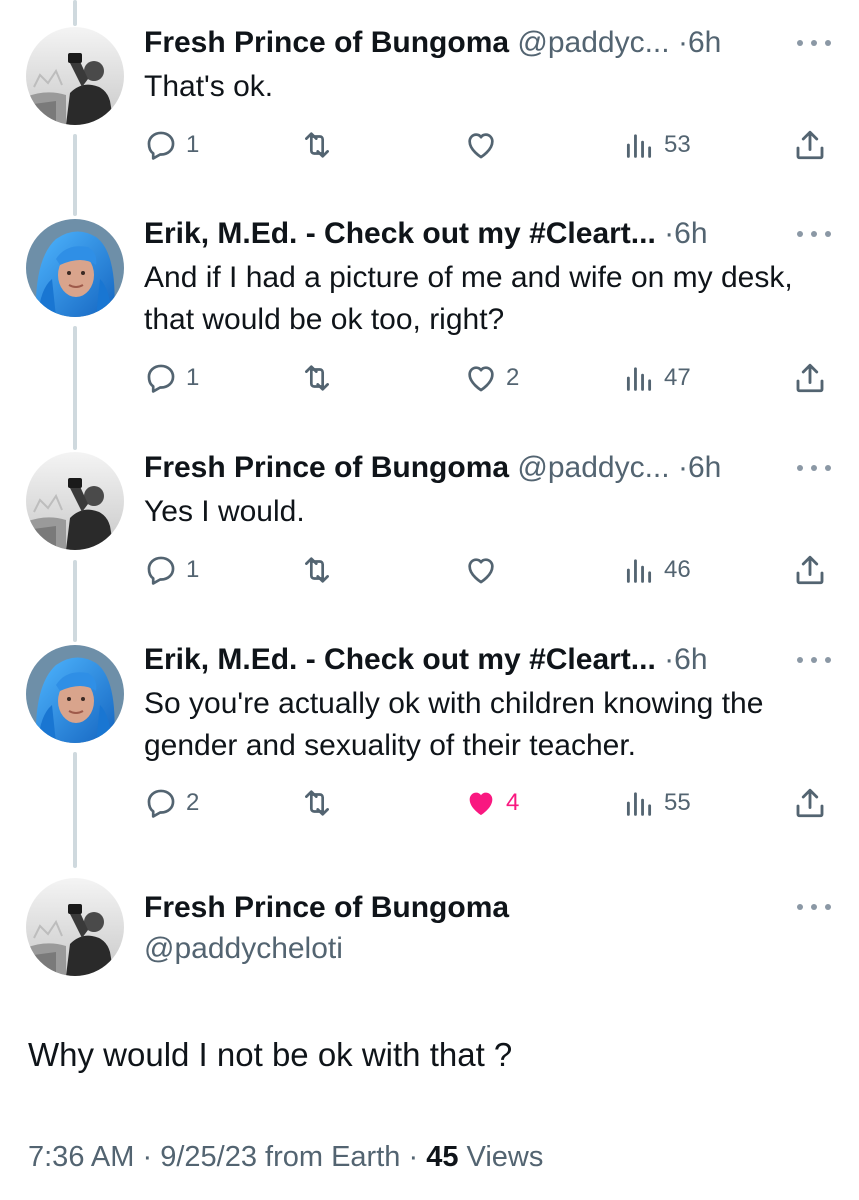 Image resolution: width=859 pixels, height=1200 pixels. Describe the element at coordinates (193, 802) in the screenshot. I see `reply-count: 2` at that location.